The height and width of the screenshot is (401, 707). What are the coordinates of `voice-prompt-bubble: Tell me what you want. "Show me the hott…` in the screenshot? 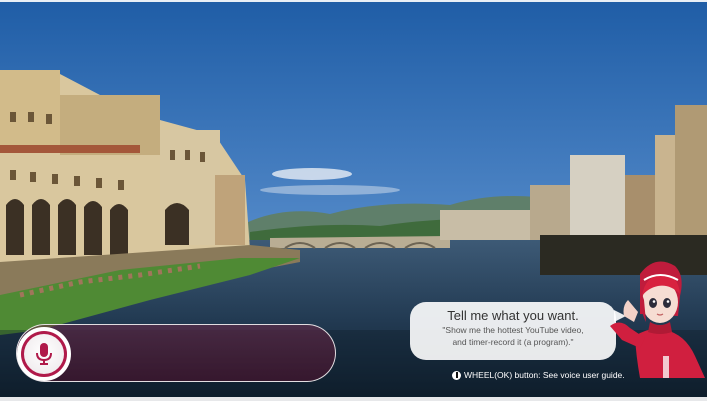 It's located at (518, 331).